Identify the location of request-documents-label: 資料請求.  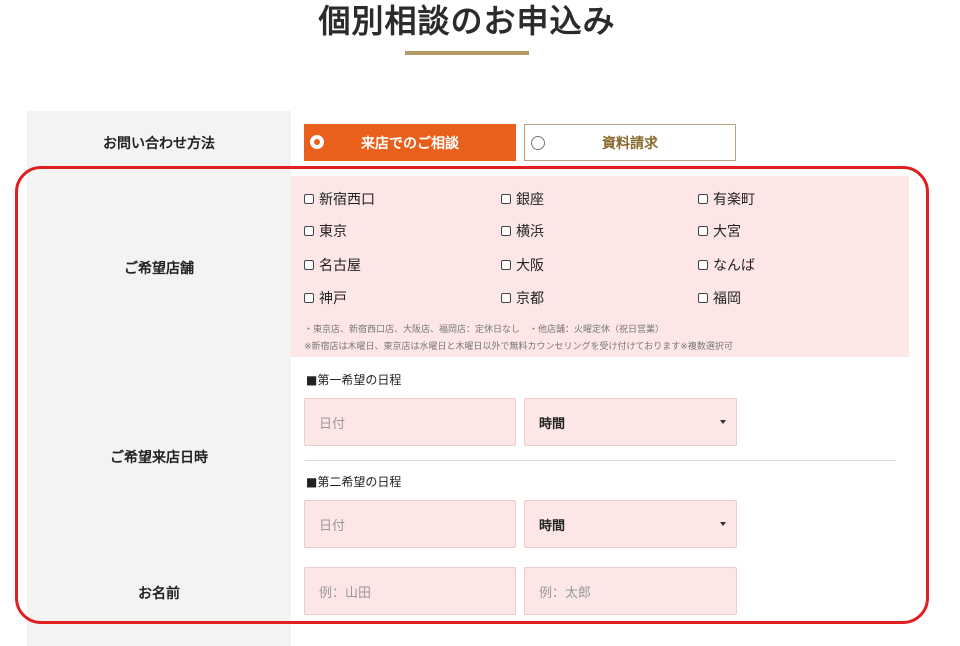
(630, 143).